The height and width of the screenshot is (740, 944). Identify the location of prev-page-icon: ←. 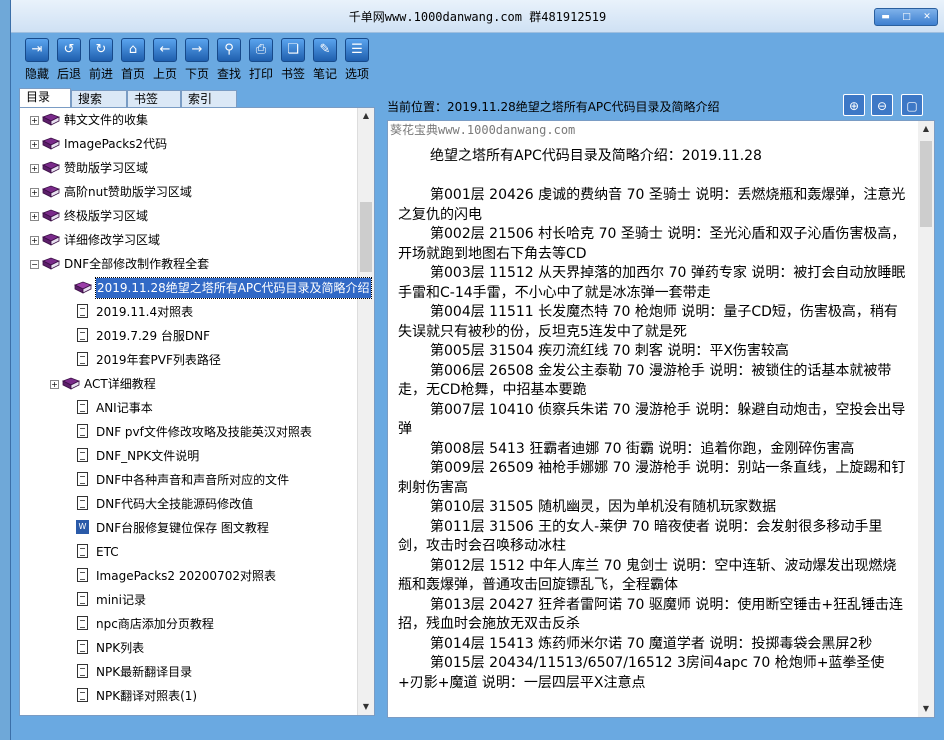
(165, 50).